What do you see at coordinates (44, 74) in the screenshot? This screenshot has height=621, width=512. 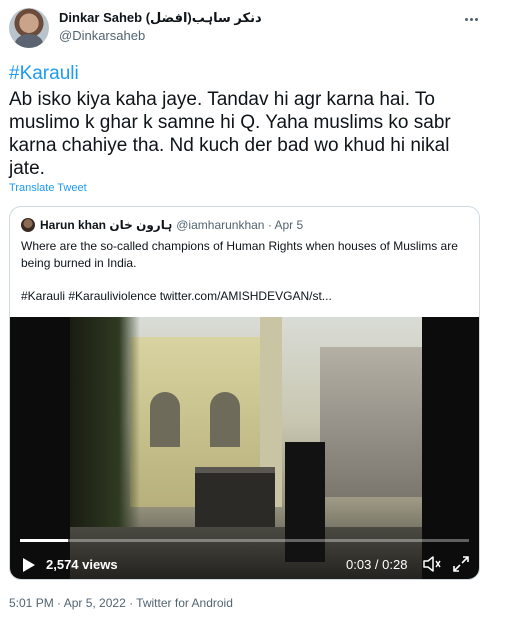 I see `hashtag-link: #Karauli` at bounding box center [44, 74].